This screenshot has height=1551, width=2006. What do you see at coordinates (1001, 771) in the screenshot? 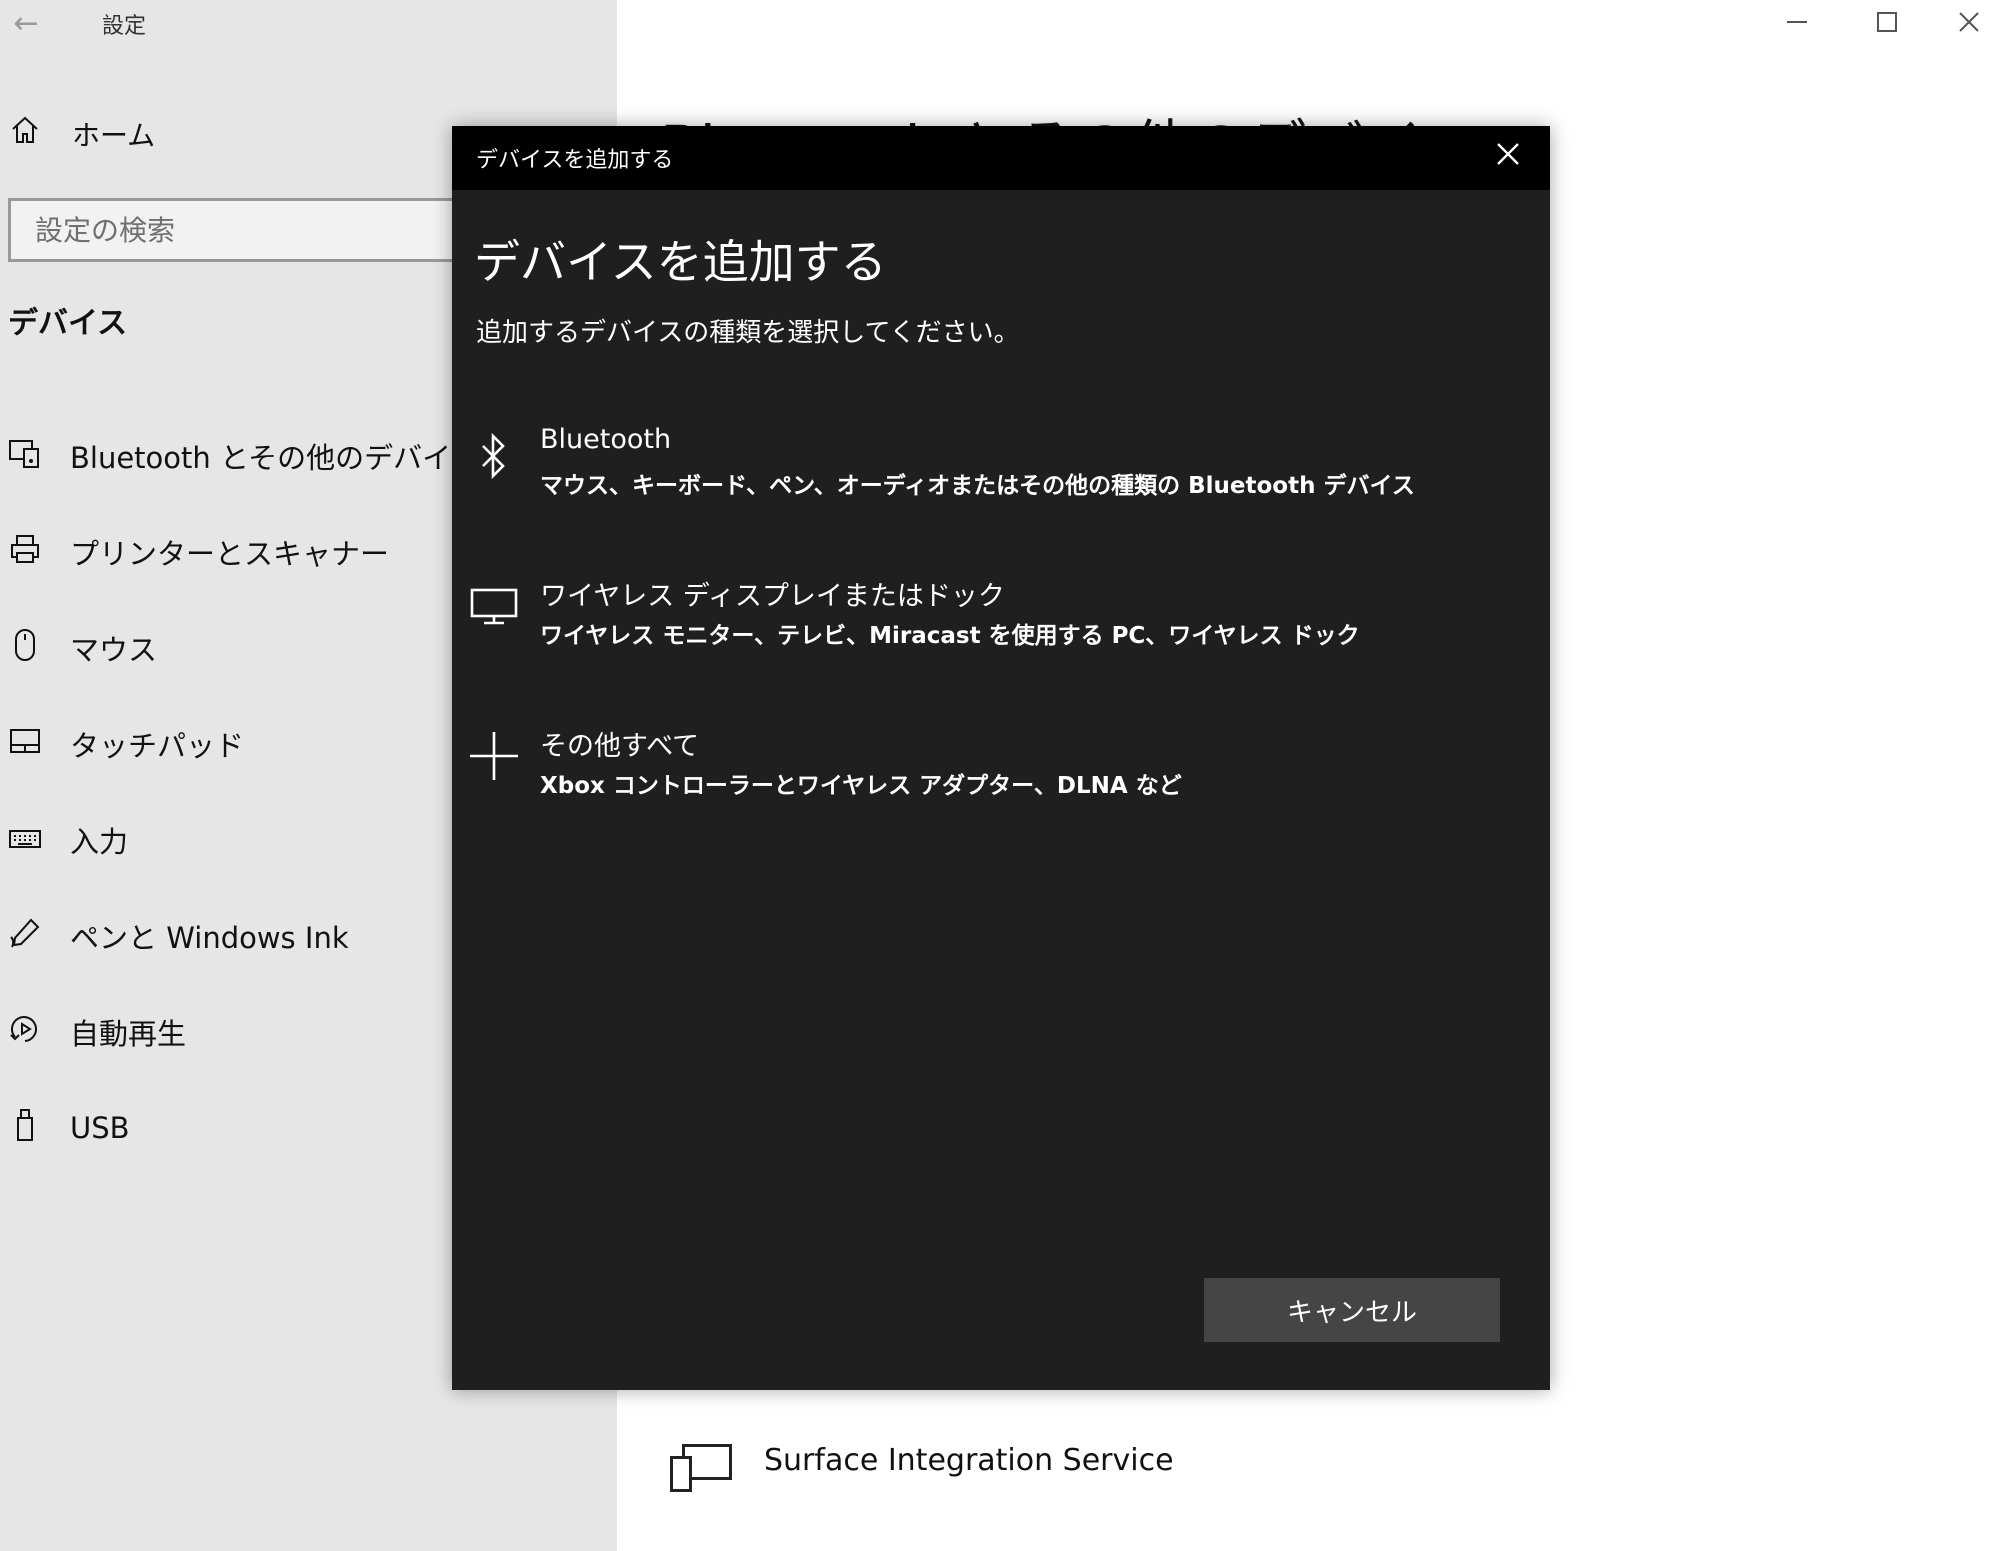
I see `option-everything-else: その他すべて Xbox コントローラーとワイヤレス アダプター、DLNA など` at bounding box center [1001, 771].